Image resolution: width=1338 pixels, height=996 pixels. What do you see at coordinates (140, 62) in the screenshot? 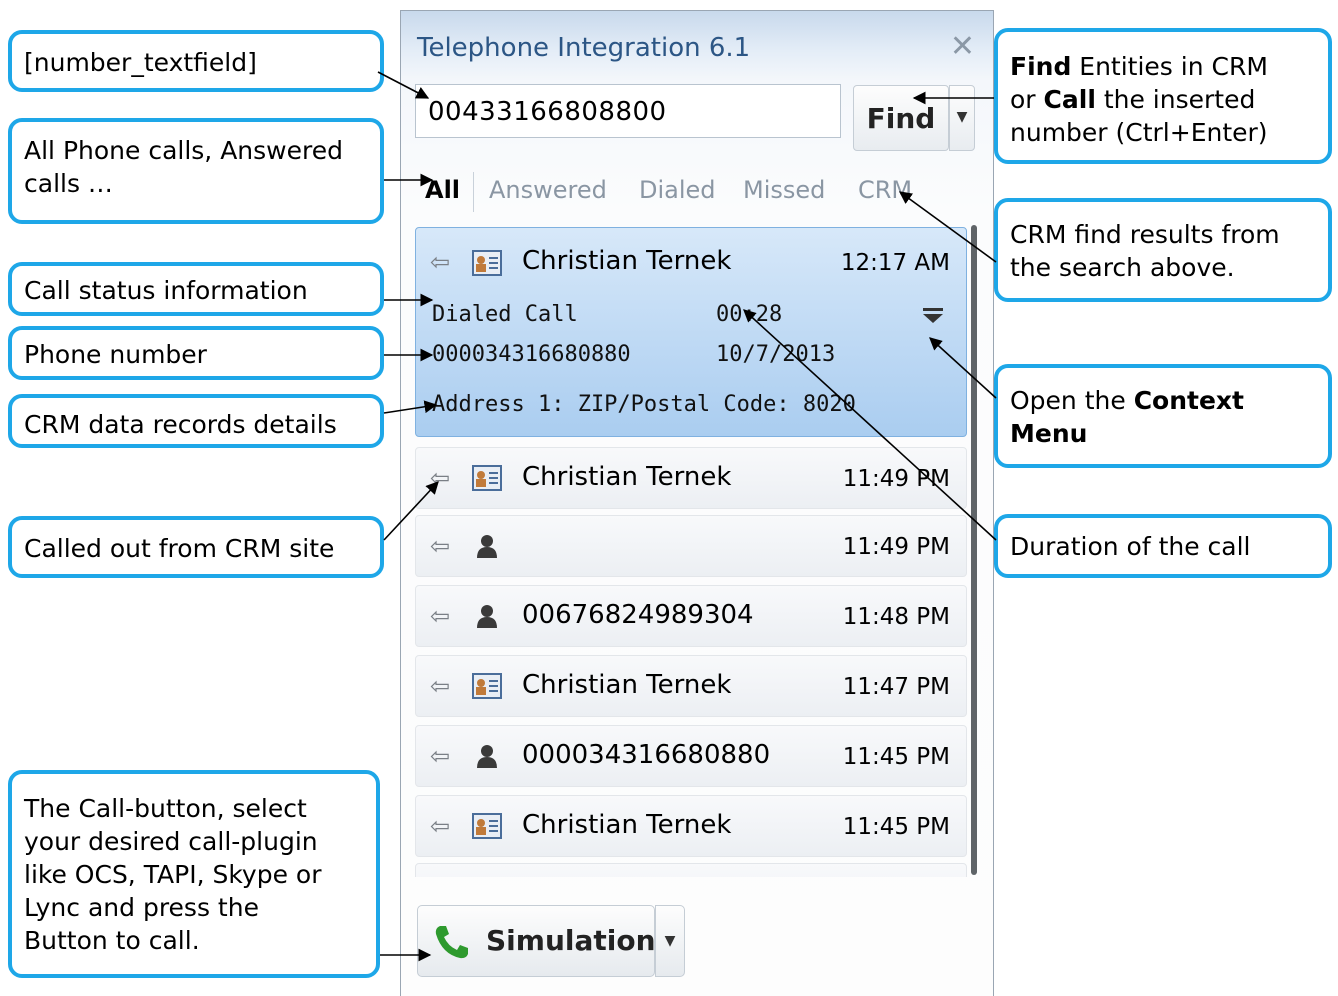
I see `callout-text: [number_textfield]` at bounding box center [140, 62].